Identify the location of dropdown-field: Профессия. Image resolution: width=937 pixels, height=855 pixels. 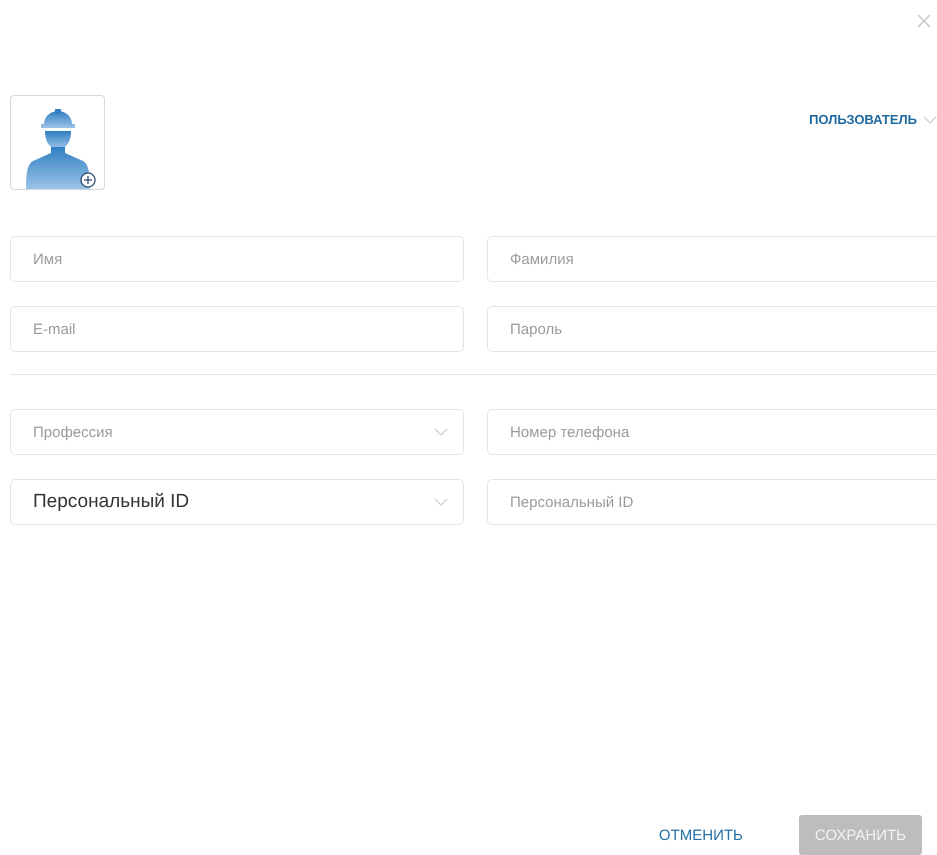
(237, 432).